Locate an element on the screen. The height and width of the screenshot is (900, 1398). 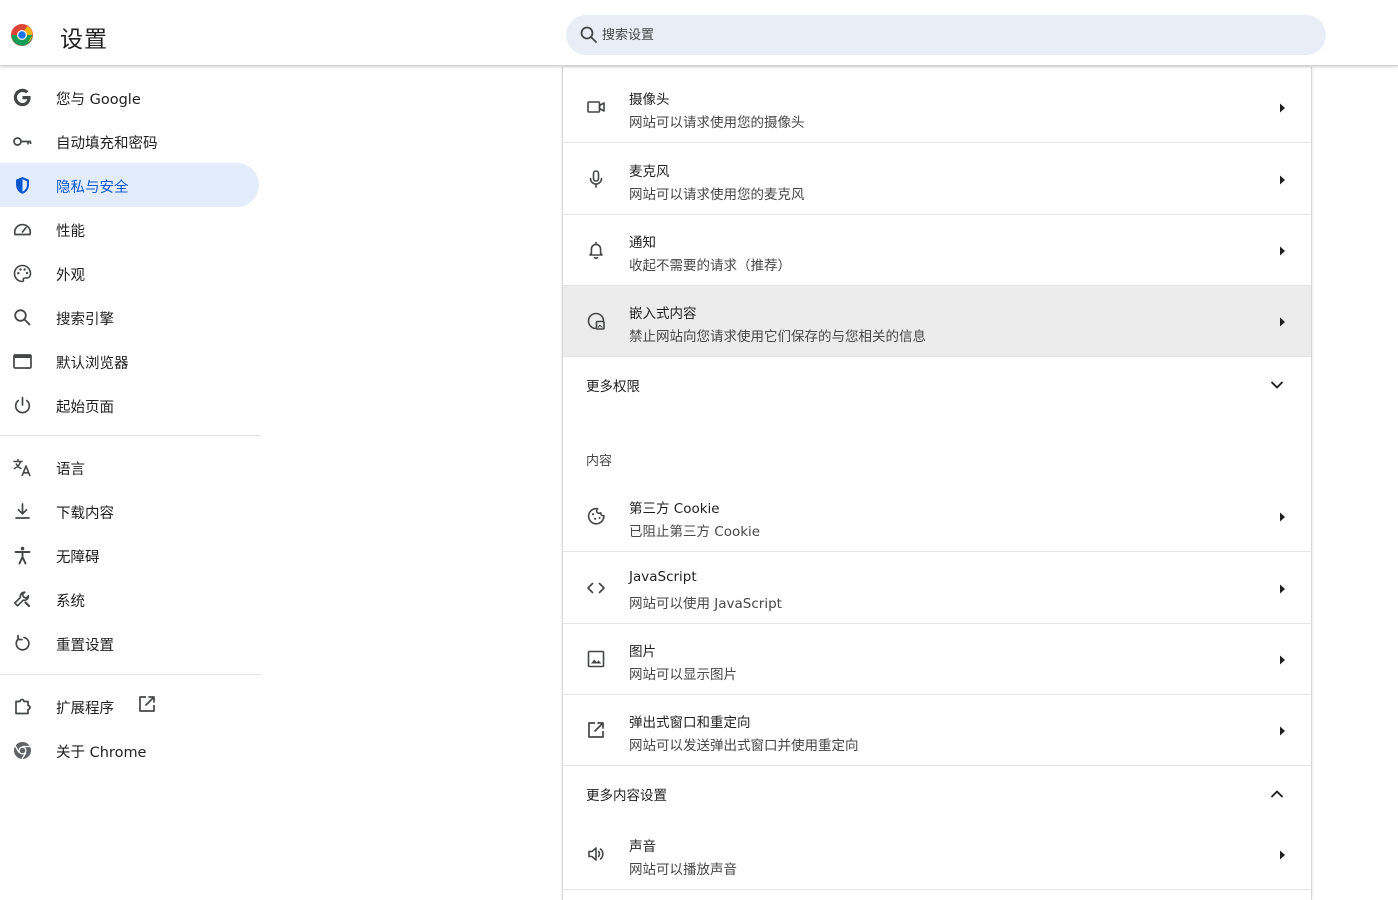
row-title: 通知 is located at coordinates (642, 243).